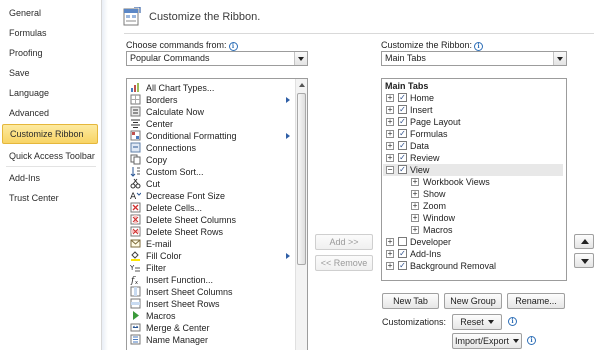  Describe the element at coordinates (477, 322) in the screenshot. I see `reset-button: Reset` at that location.